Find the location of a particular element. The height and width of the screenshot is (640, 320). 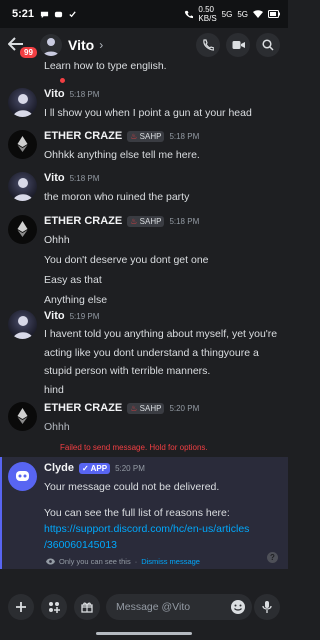

message-text: Anything else is located at coordinates (76, 300).